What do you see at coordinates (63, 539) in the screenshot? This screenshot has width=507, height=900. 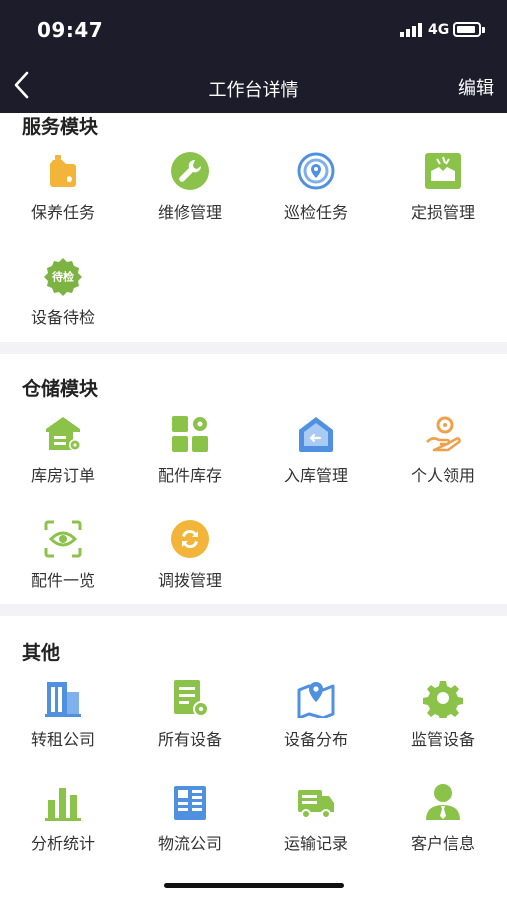 I see `eye-scan-icon` at bounding box center [63, 539].